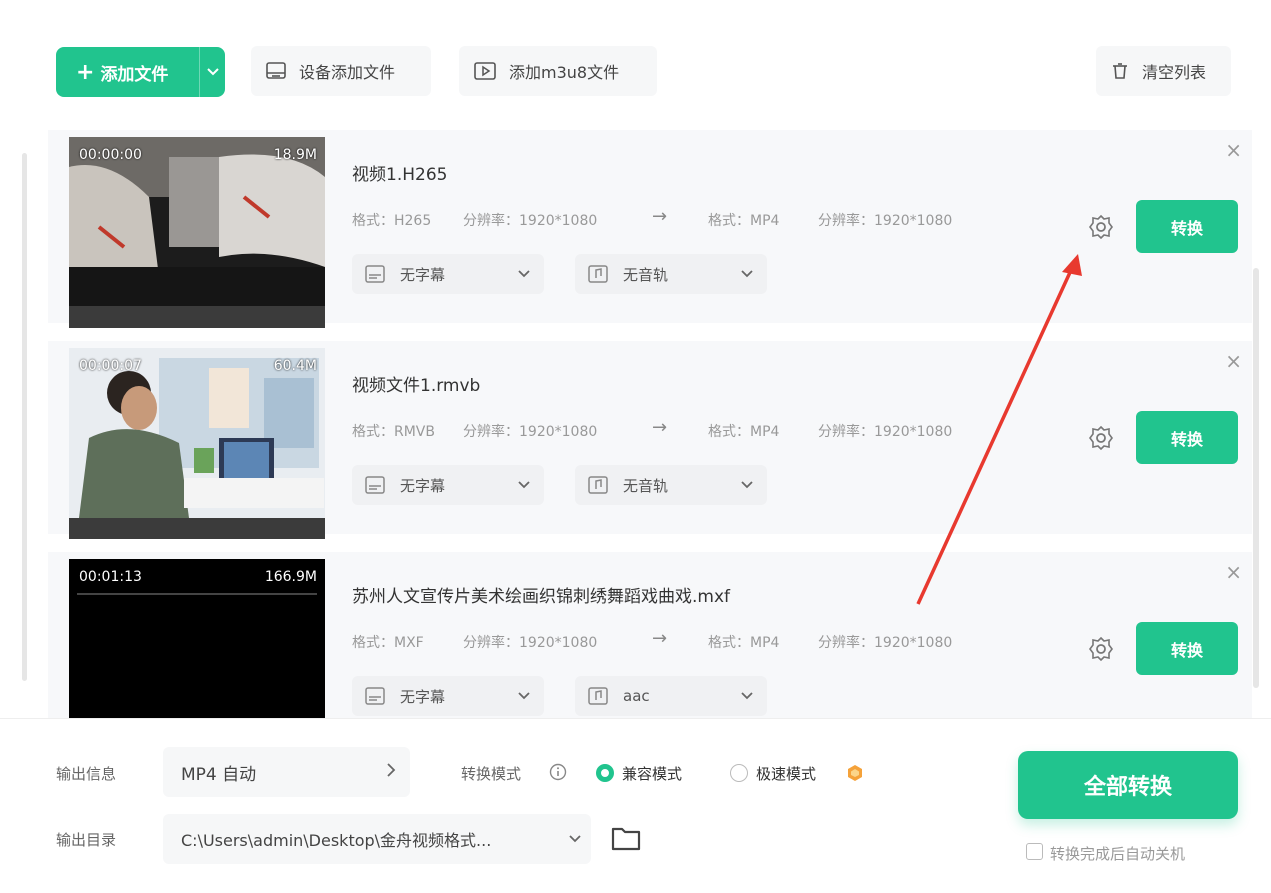 The width and height of the screenshot is (1271, 893). What do you see at coordinates (393, 432) in the screenshot?
I see `source-format: 格式：RMVB` at bounding box center [393, 432].